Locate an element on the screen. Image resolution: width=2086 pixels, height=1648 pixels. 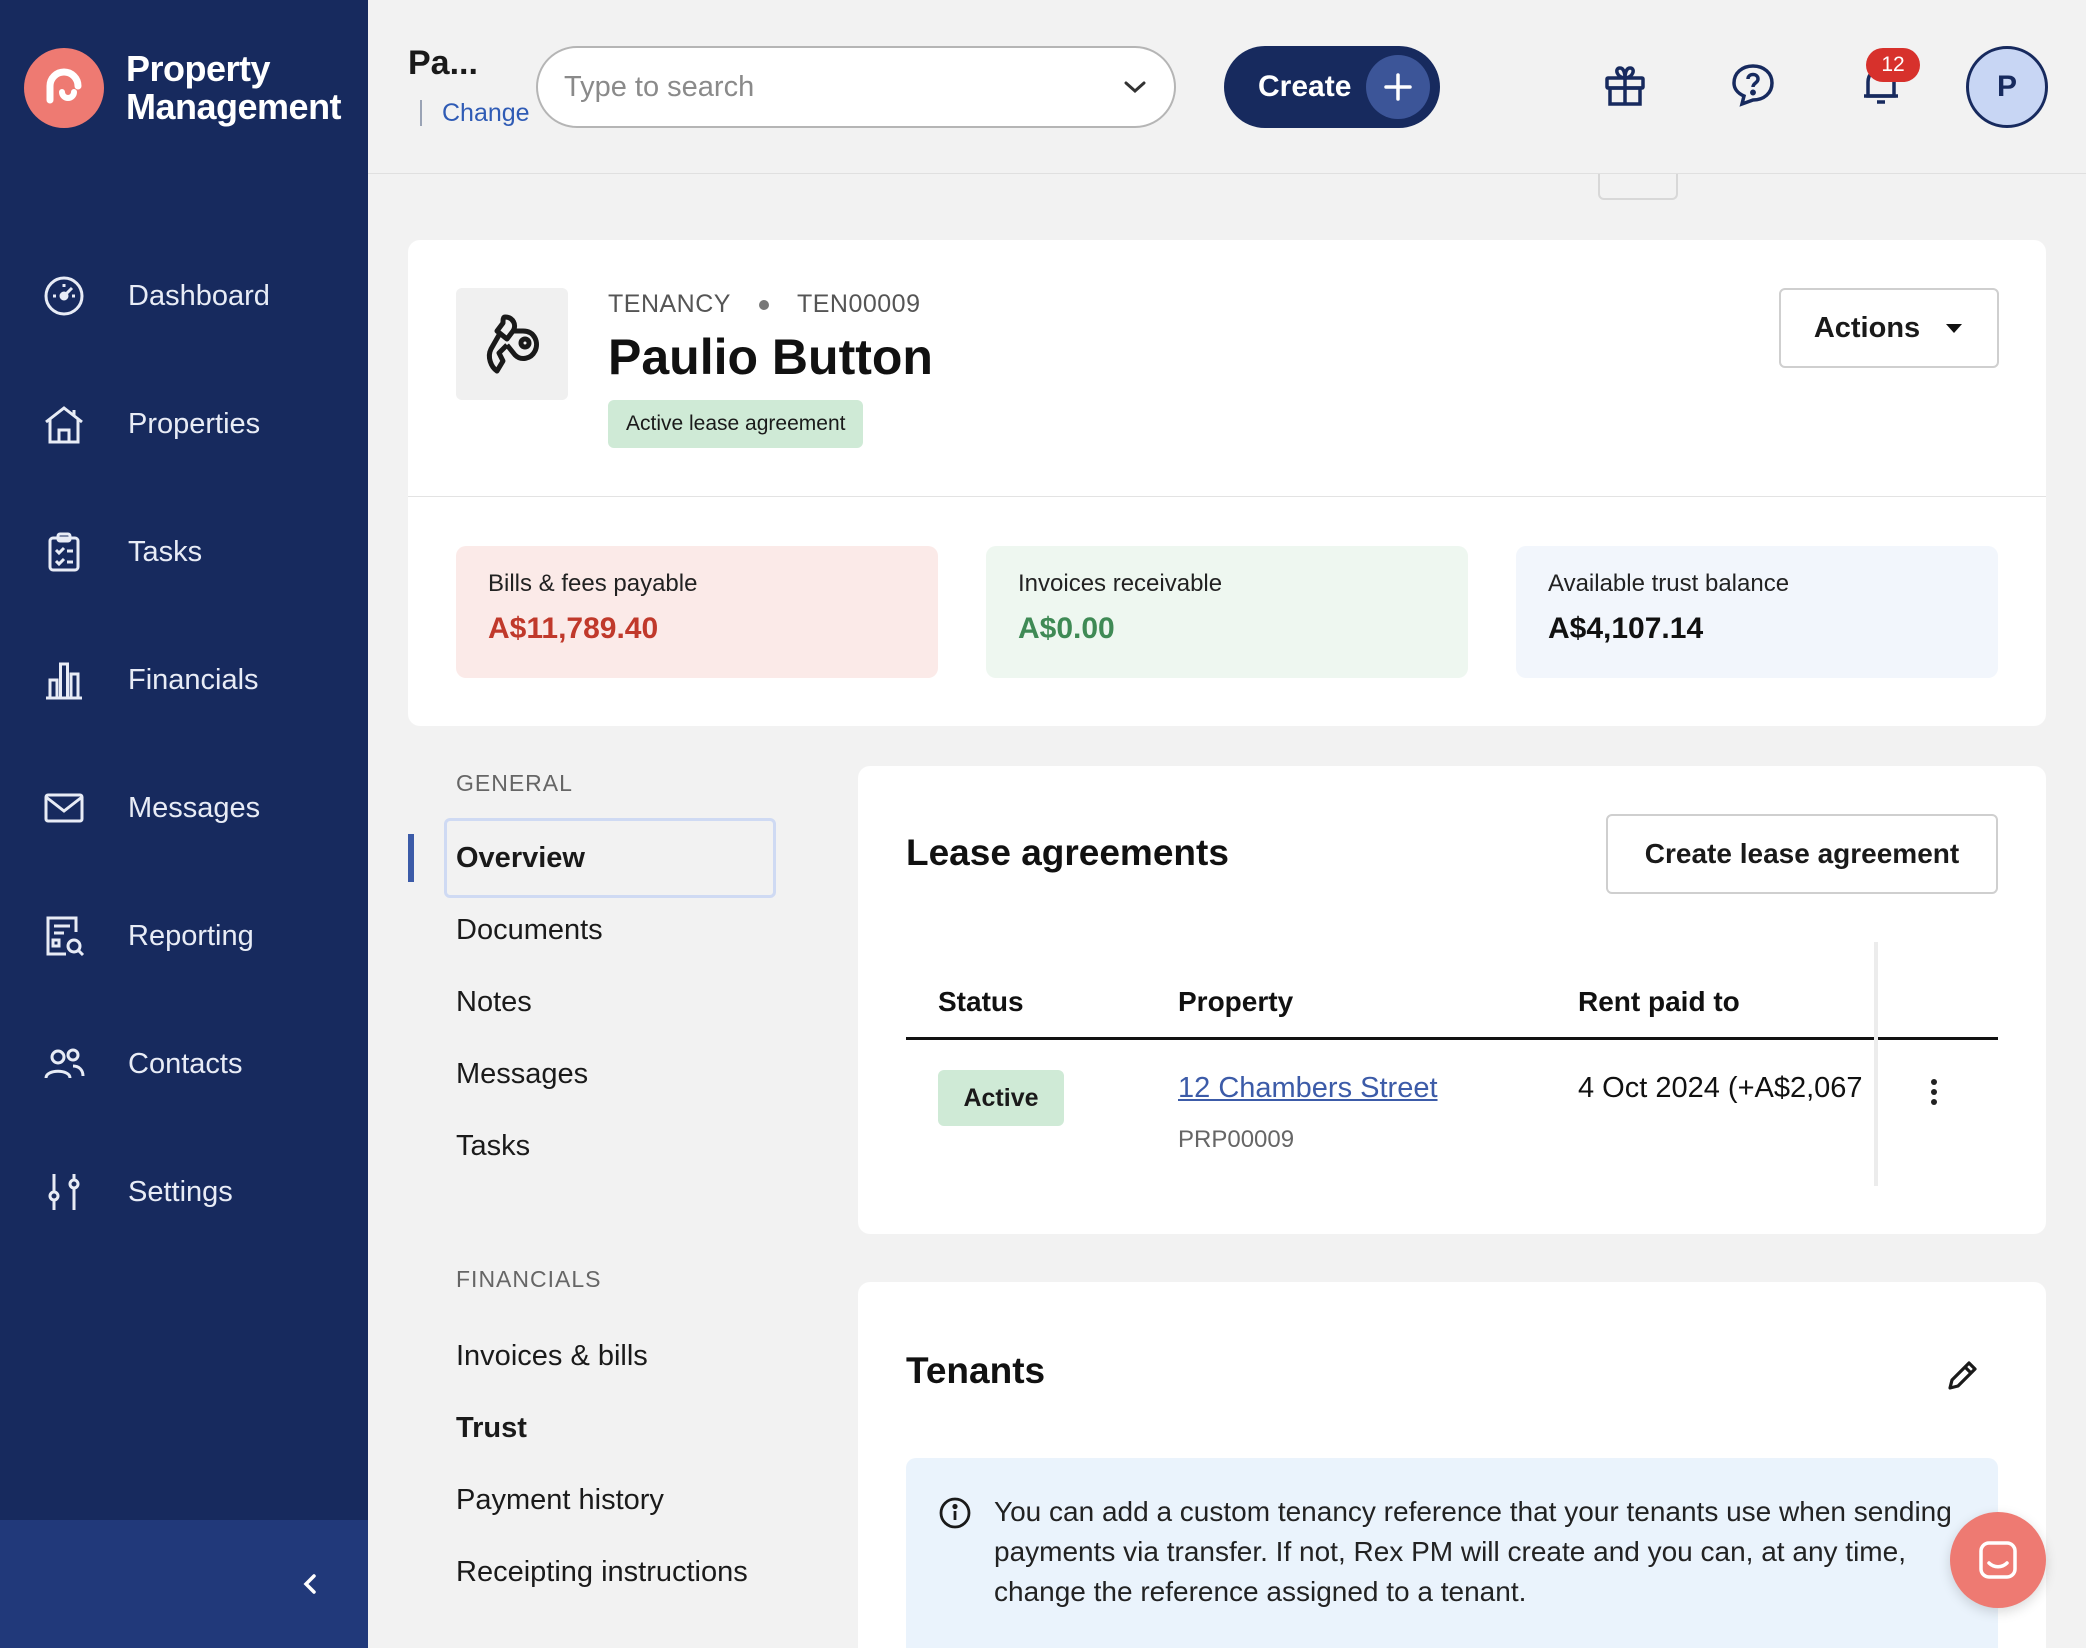
actions-dropdown-button: Actions is located at coordinates (1889, 328).